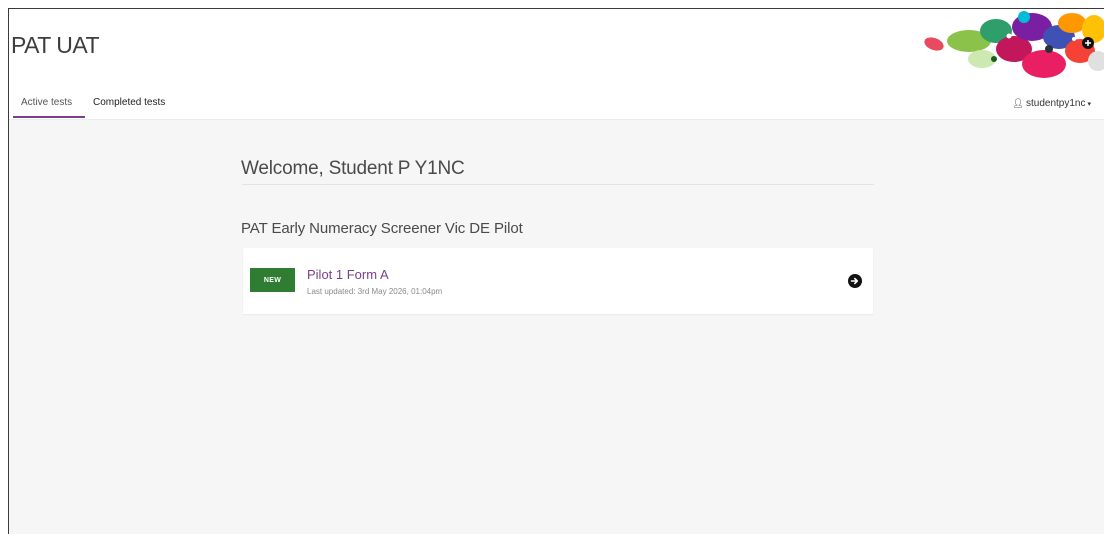  Describe the element at coordinates (1089, 104) in the screenshot. I see `chevron-down-icon: ▾` at that location.